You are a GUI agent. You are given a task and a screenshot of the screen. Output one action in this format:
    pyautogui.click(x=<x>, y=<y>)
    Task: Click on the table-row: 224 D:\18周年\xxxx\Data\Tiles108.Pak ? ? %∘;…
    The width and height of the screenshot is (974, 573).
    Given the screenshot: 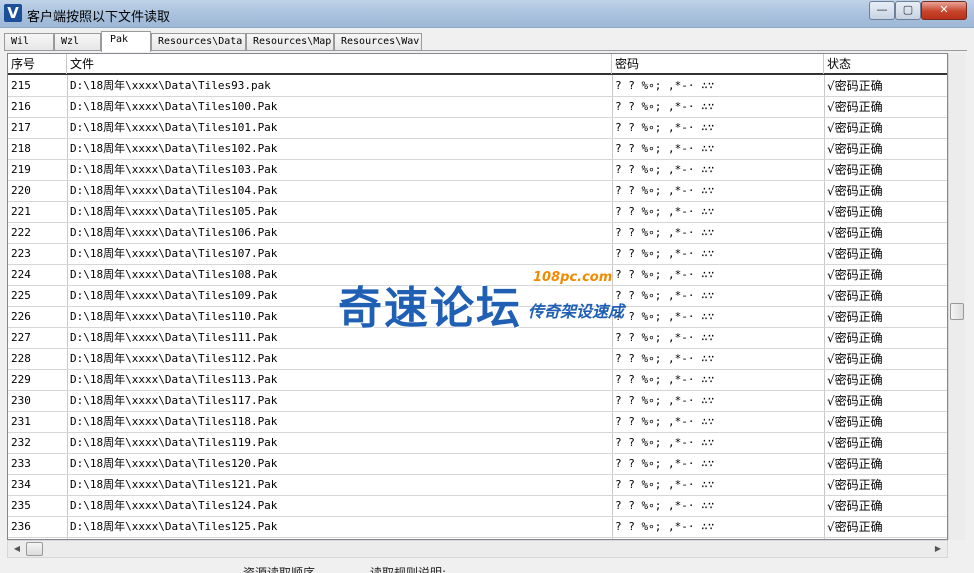 What is the action you would take?
    pyautogui.click(x=477, y=275)
    